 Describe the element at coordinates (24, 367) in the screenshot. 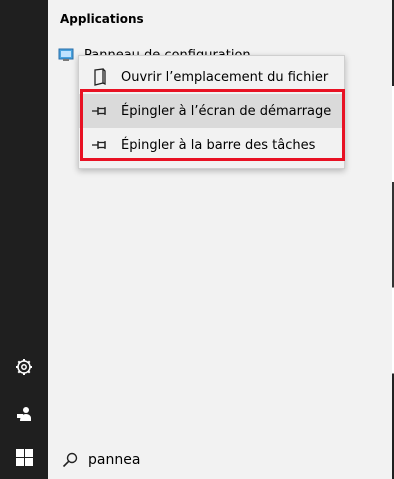

I see `settings-icon` at that location.